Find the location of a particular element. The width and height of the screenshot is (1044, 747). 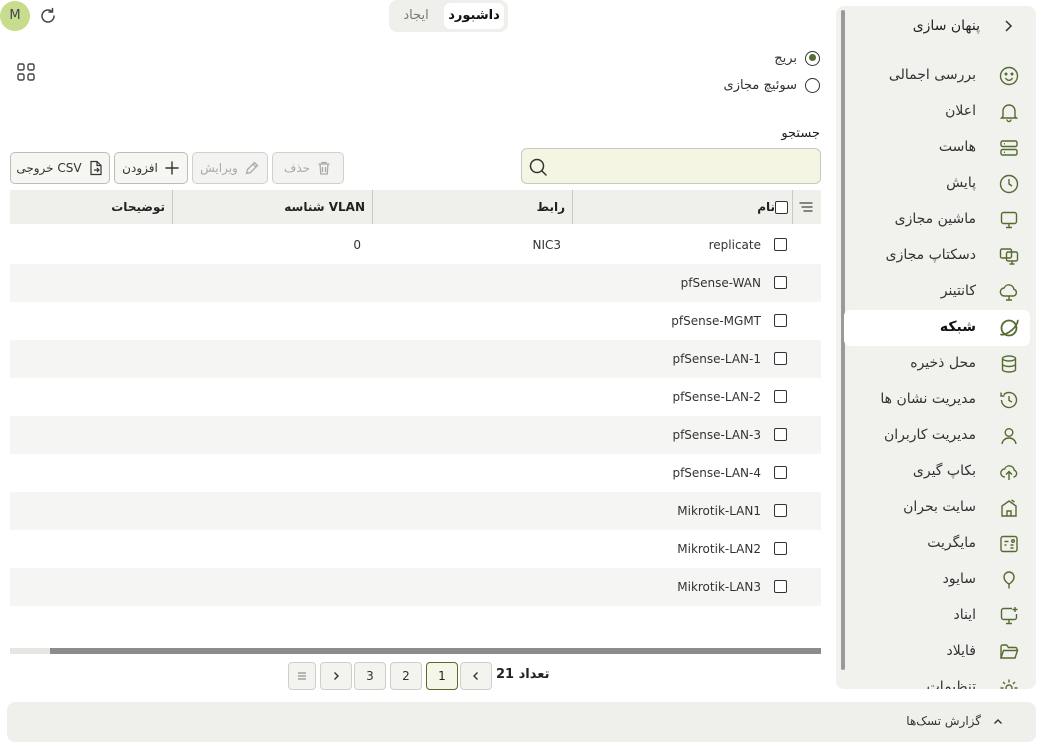

radio-bridge-option: بریج is located at coordinates (797, 58).